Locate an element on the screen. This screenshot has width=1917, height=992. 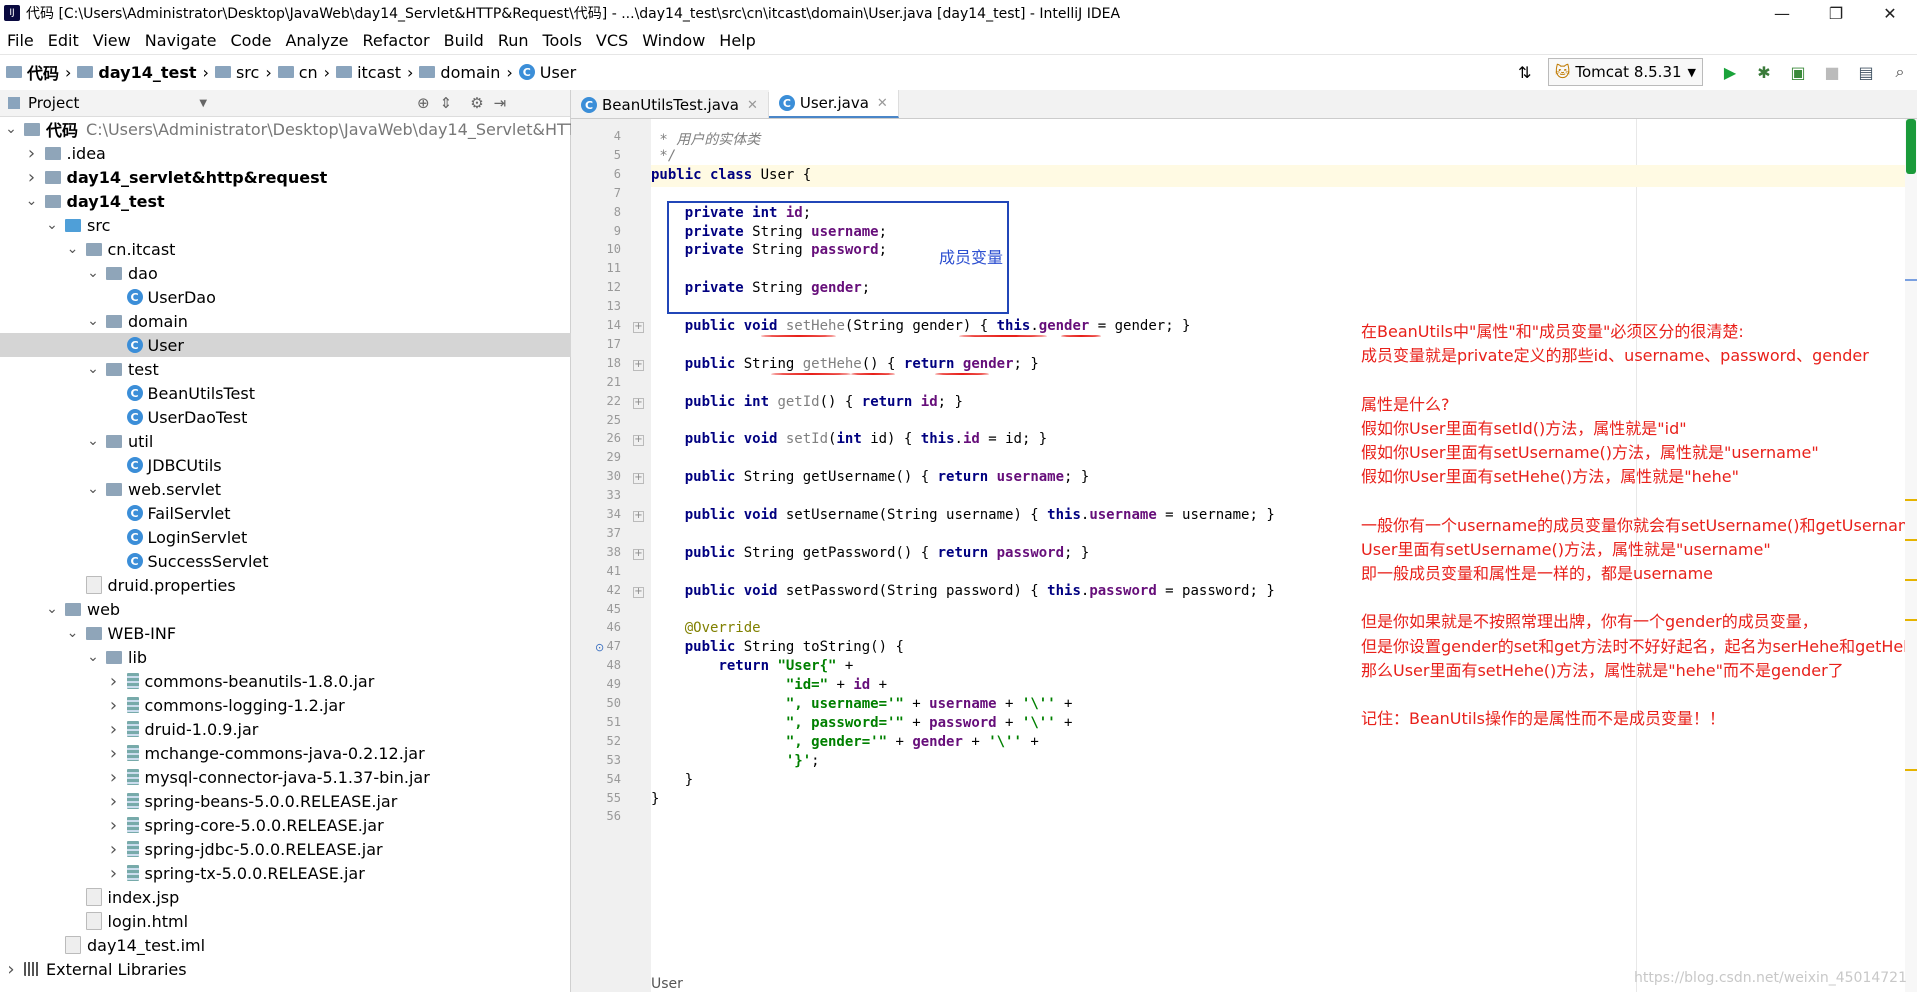
chevron-down-icon: ▼ is located at coordinates (203, 103).